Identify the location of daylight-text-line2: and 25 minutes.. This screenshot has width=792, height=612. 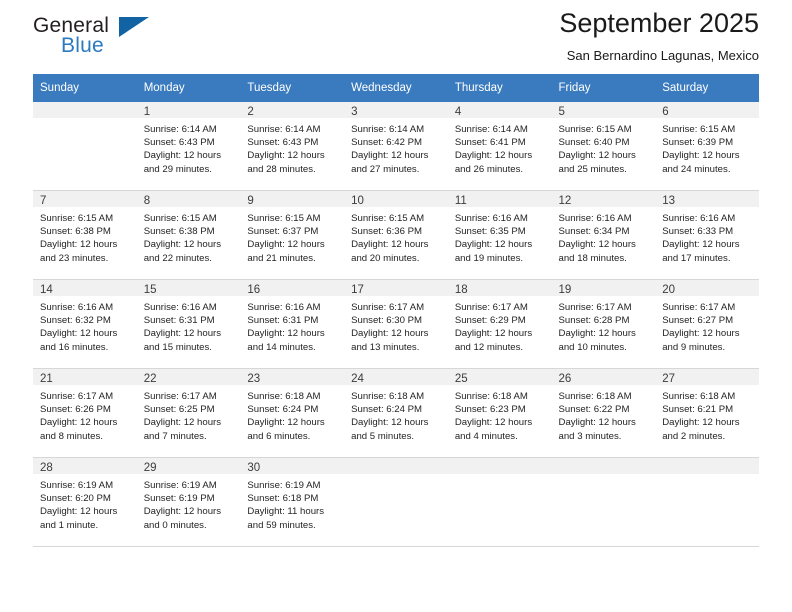
(592, 169).